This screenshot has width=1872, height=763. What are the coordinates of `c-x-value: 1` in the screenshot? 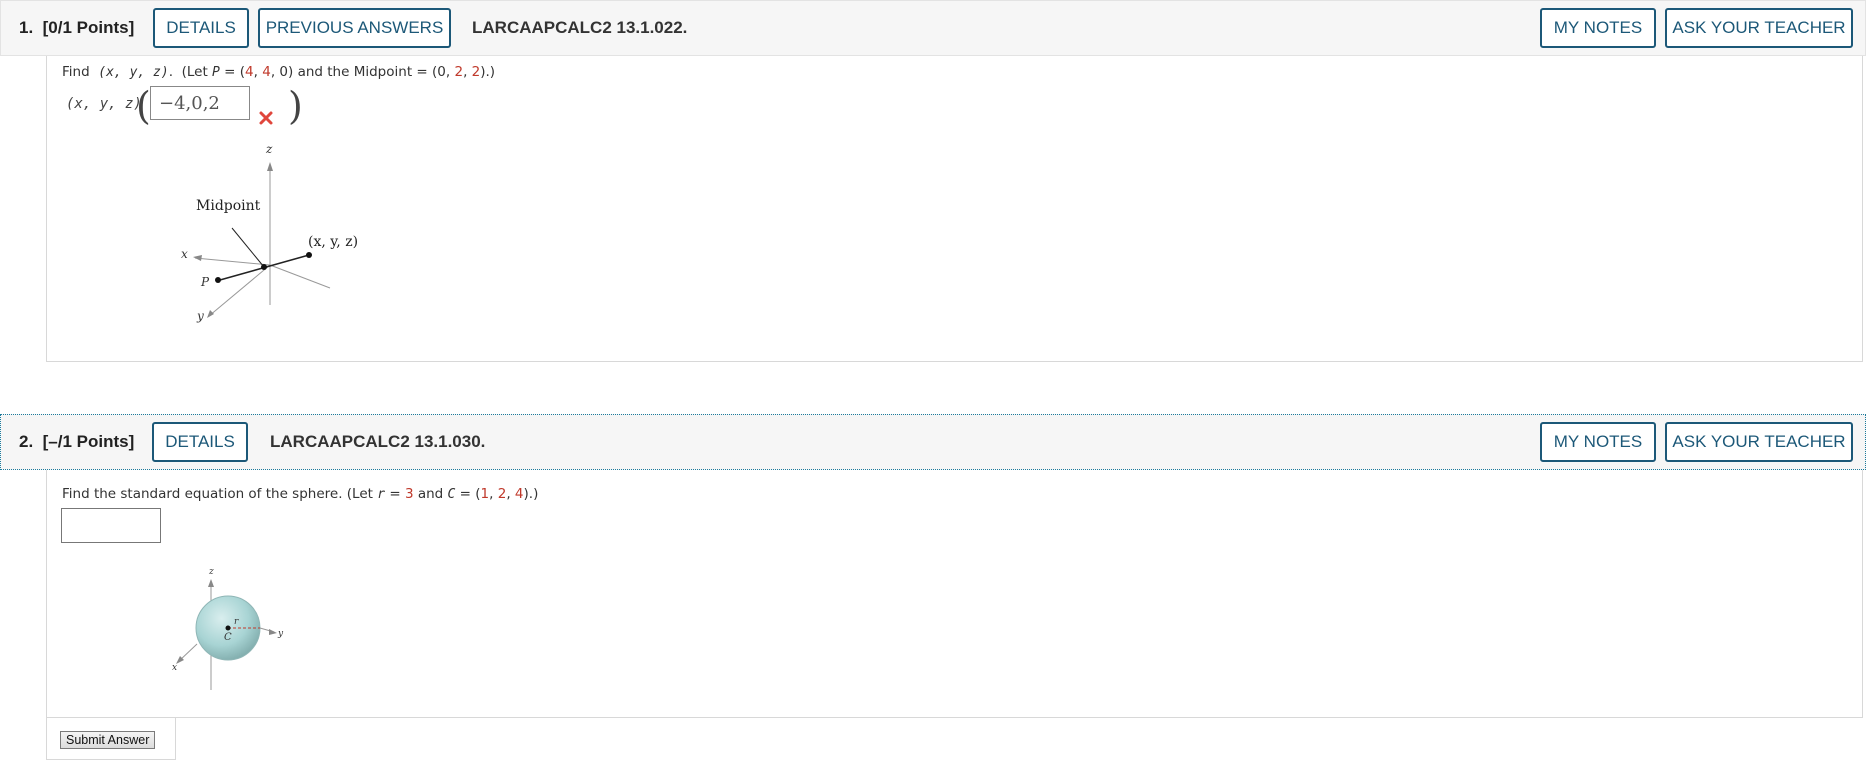 It's located at (485, 494).